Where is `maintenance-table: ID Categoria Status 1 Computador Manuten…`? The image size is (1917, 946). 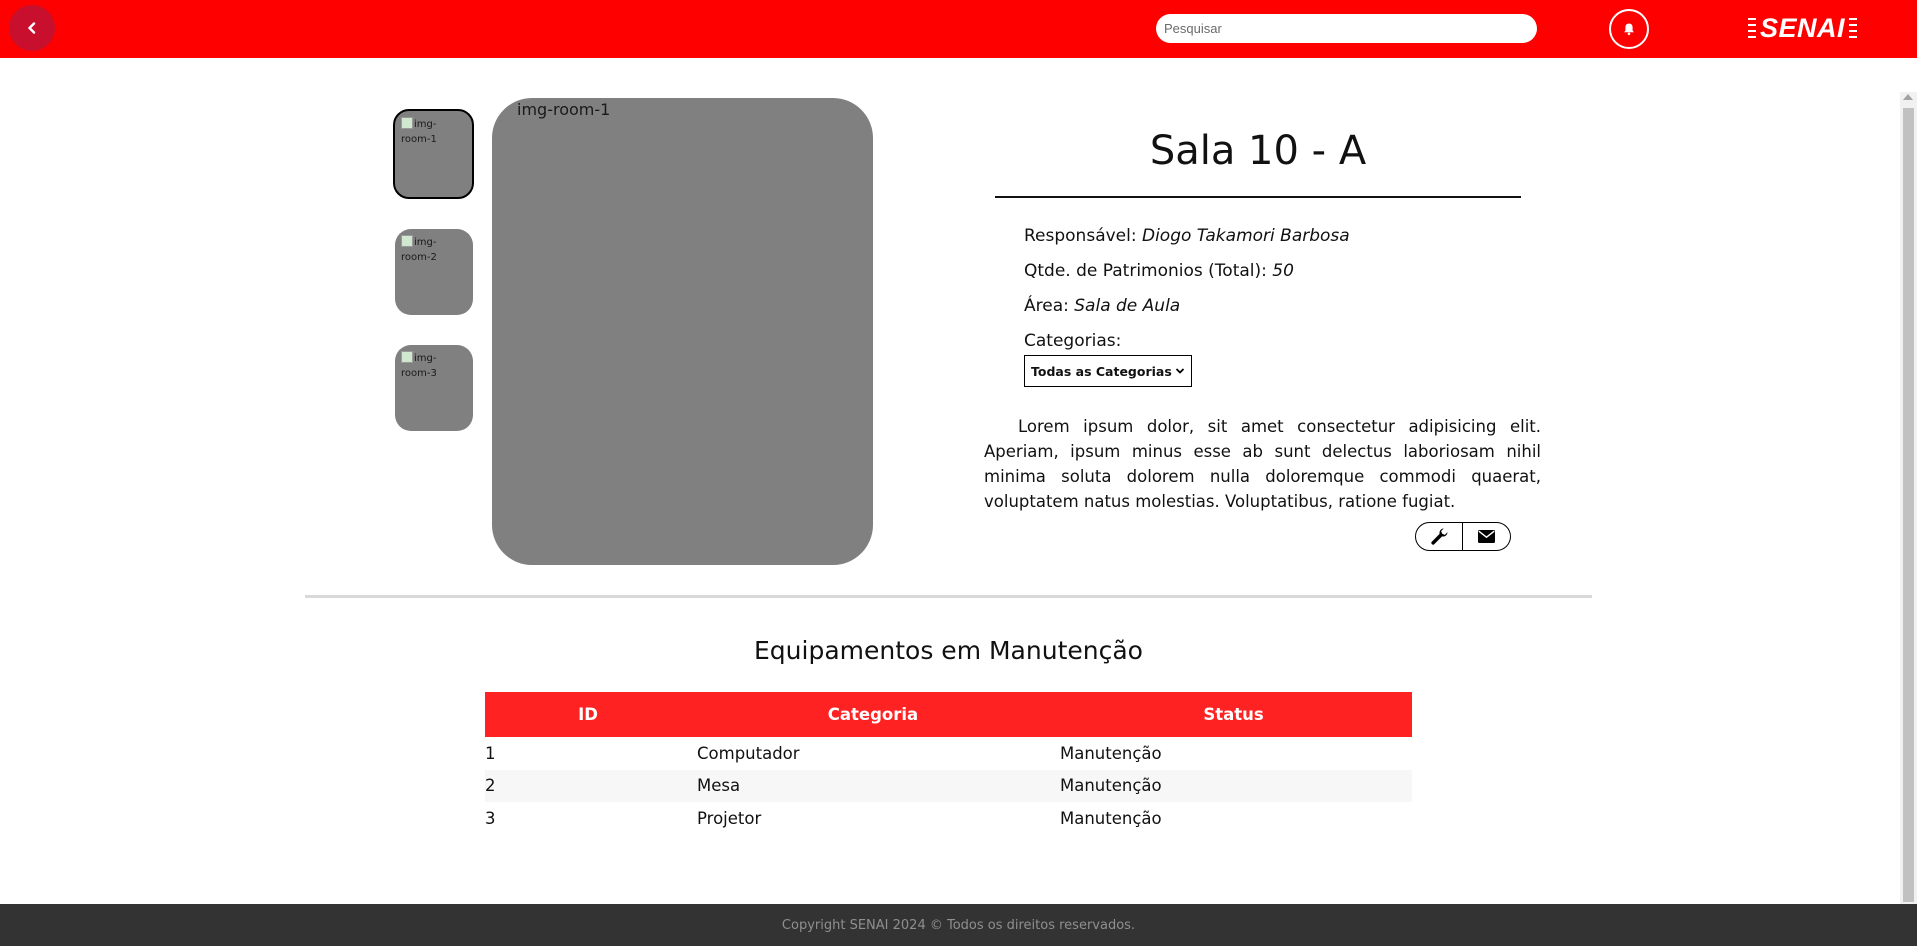
maintenance-table: ID Categoria Status 1 Computador Manuten… is located at coordinates (948, 763).